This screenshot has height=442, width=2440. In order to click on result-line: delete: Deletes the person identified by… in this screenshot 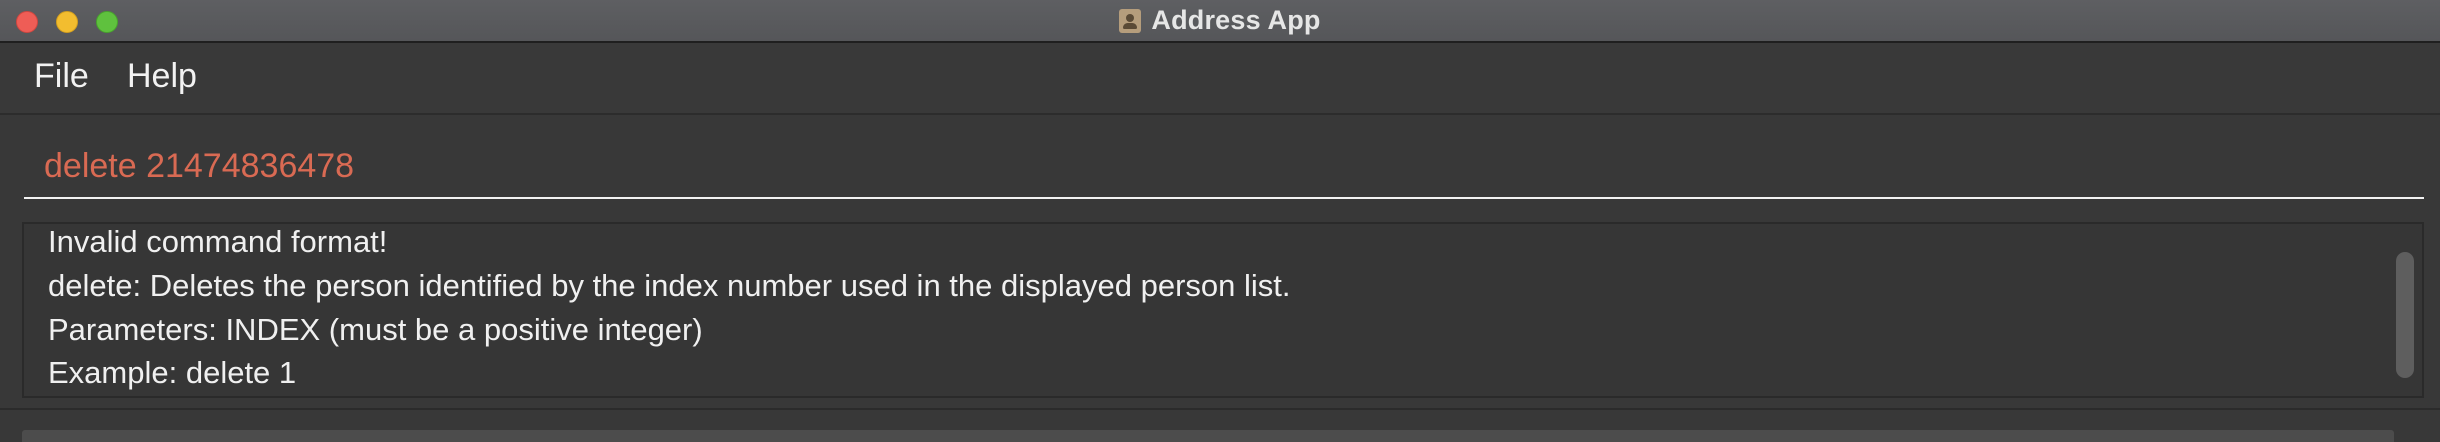, I will do `click(669, 285)`.